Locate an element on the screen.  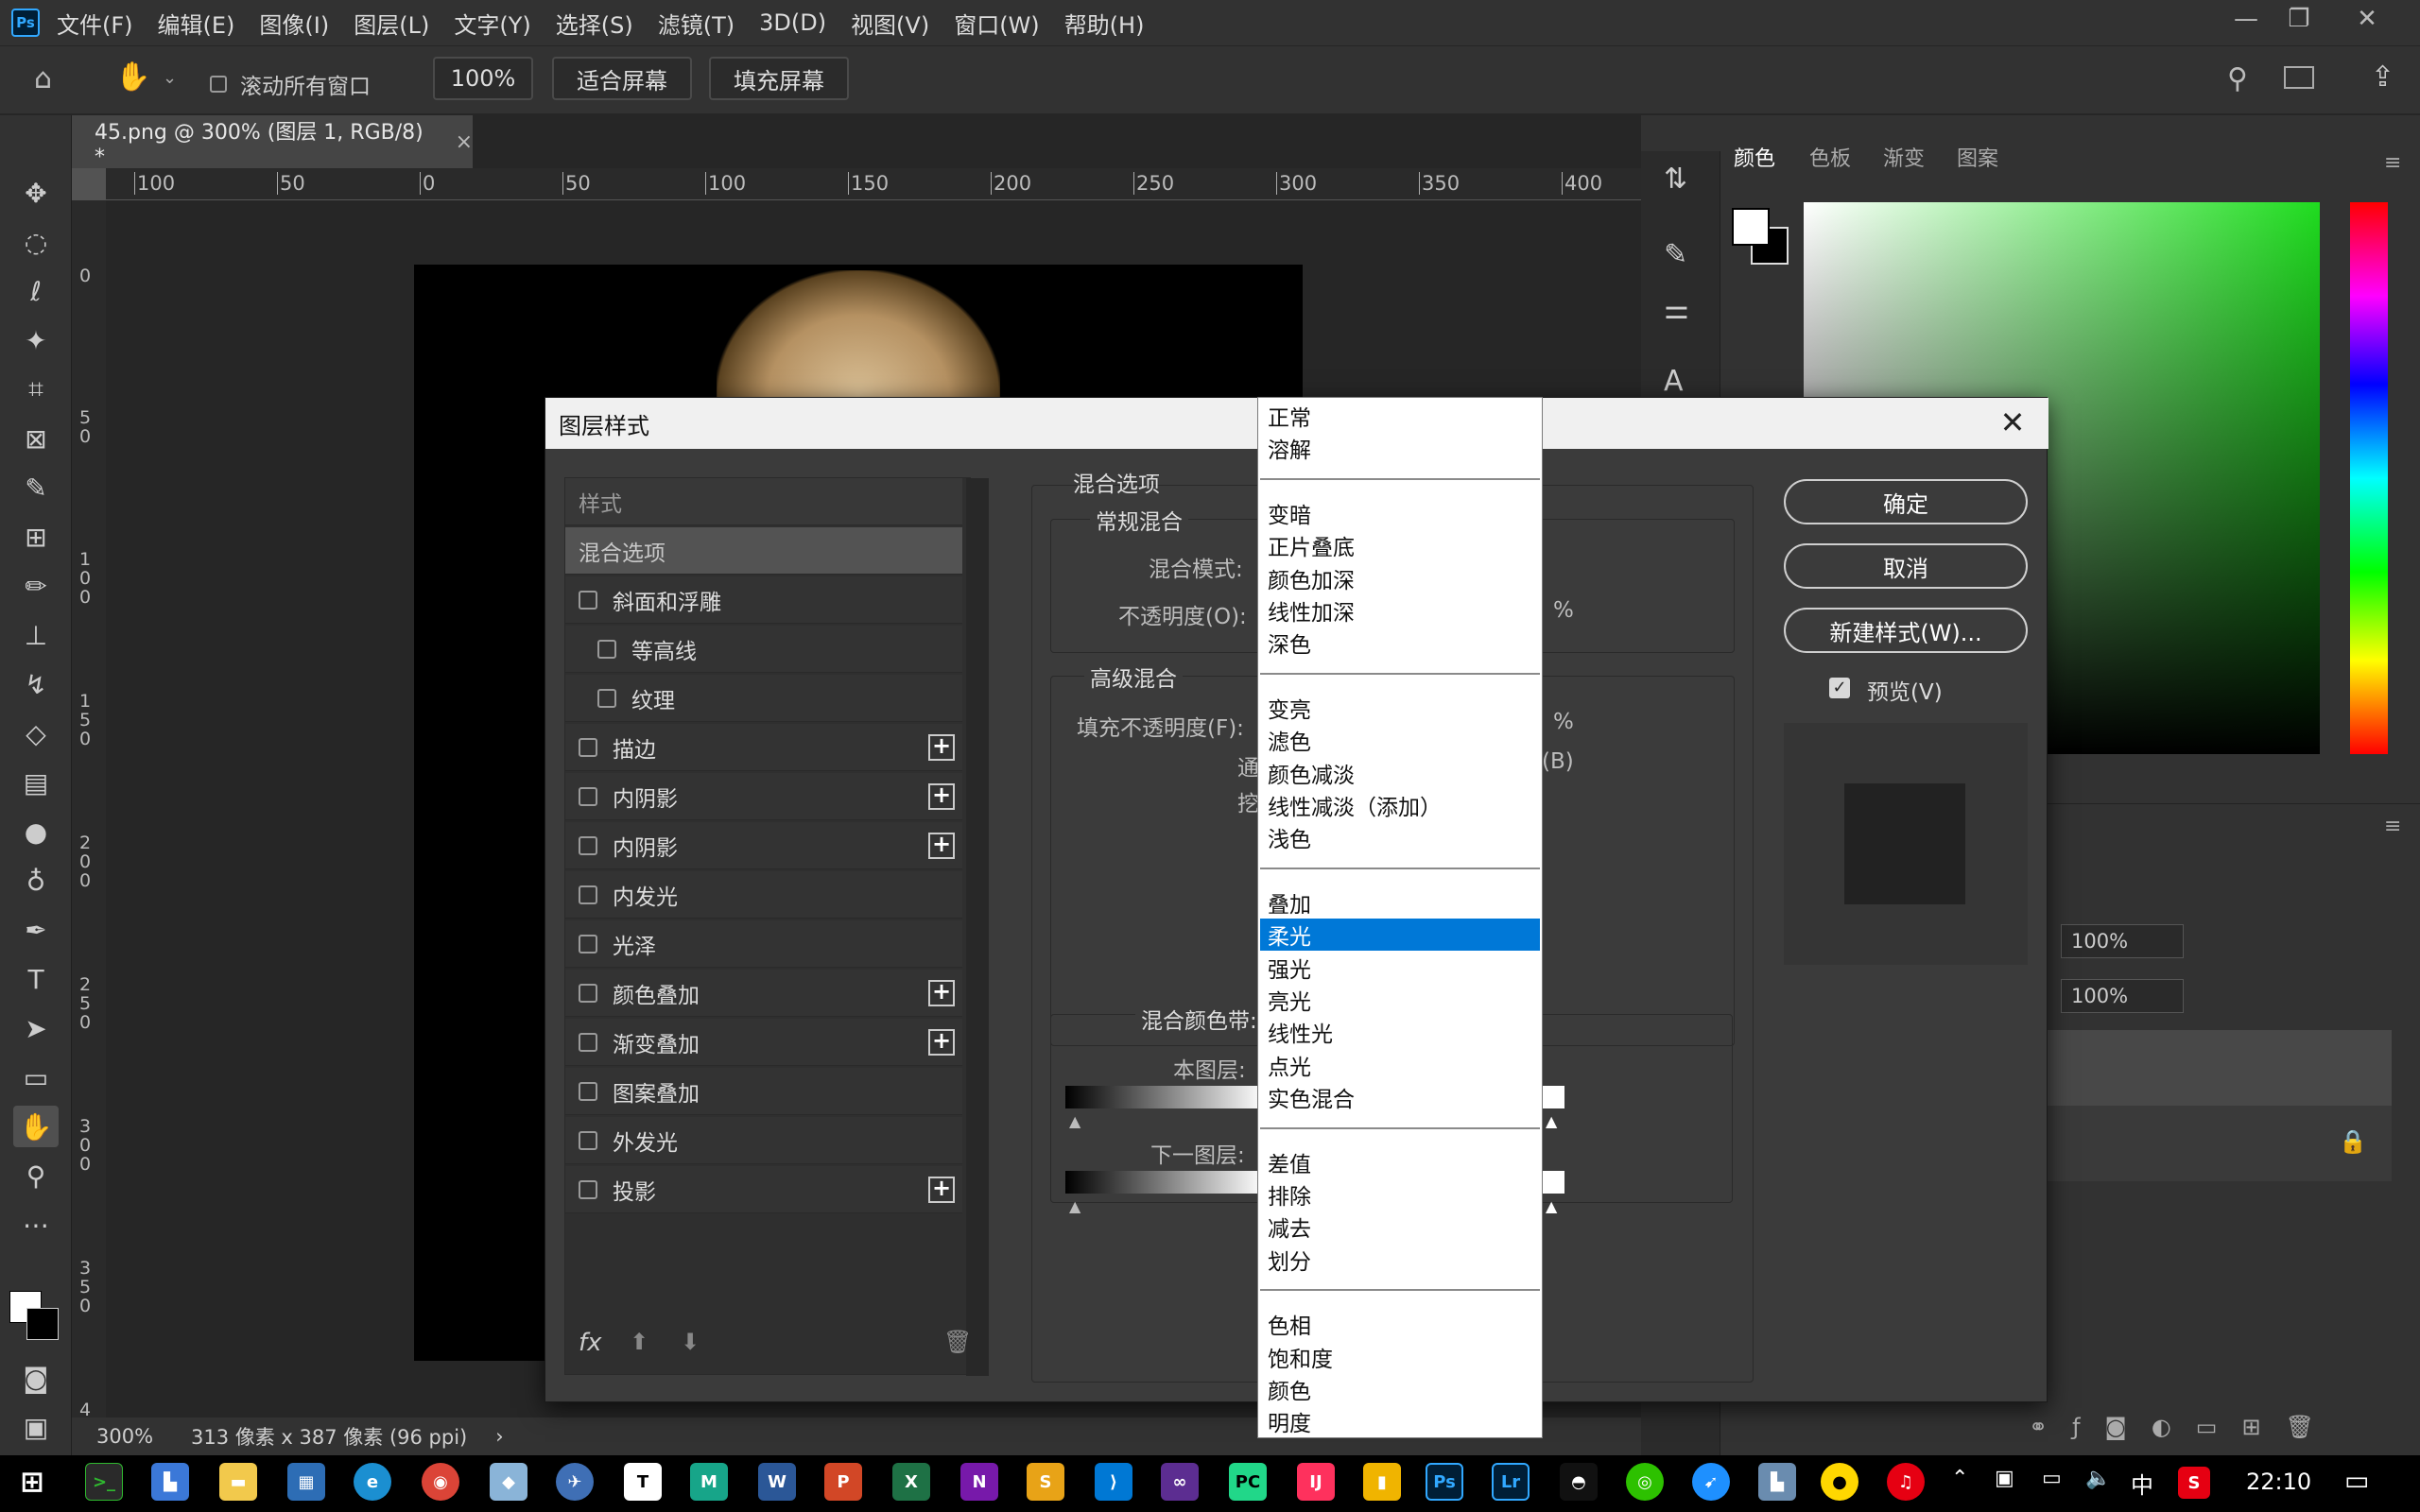
blend-options-item: 混合选项 is located at coordinates (763, 551).